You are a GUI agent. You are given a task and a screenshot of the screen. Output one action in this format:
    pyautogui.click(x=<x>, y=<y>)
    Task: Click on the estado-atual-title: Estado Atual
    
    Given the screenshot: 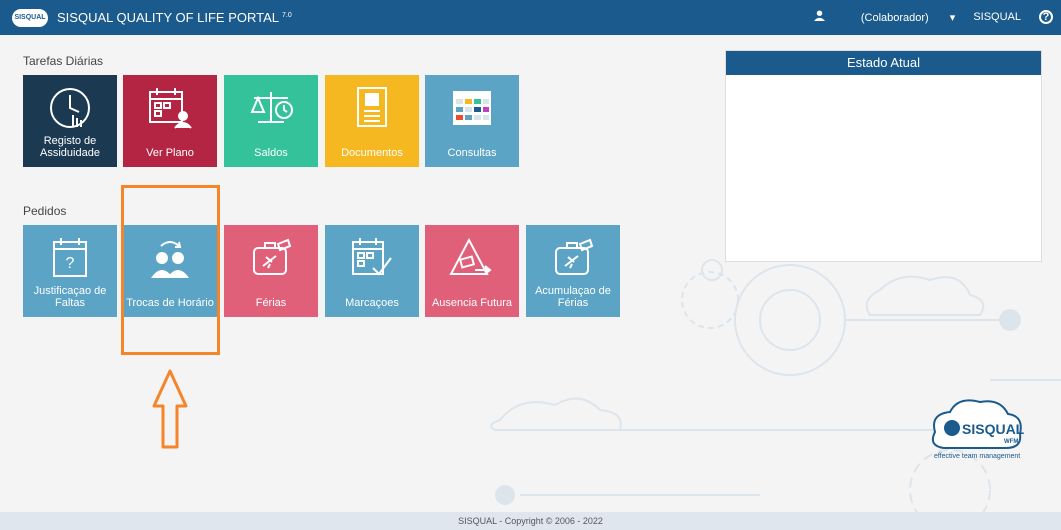 What is the action you would take?
    pyautogui.click(x=883, y=63)
    